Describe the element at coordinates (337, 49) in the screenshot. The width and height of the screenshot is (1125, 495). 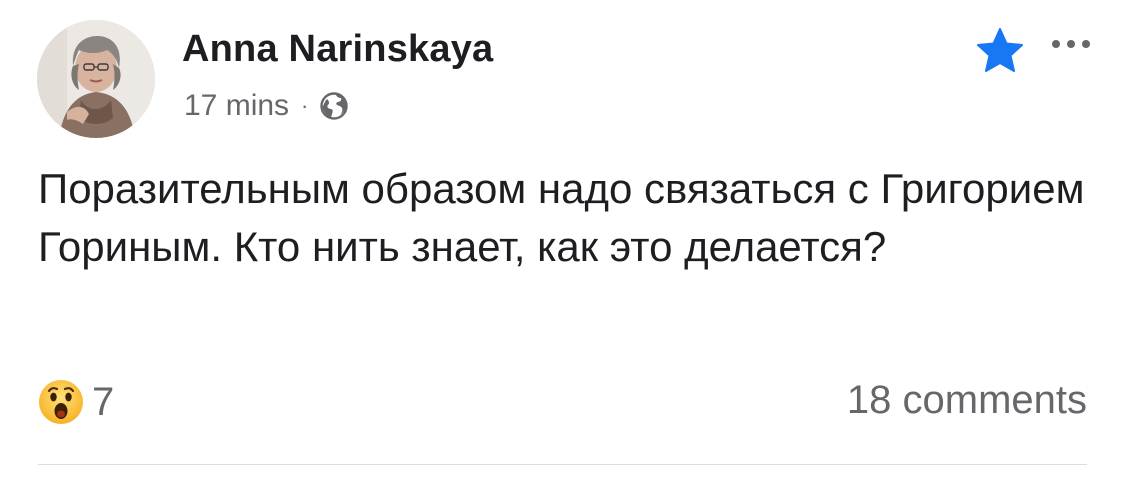
I see `author-name: Anna Narinskaya` at that location.